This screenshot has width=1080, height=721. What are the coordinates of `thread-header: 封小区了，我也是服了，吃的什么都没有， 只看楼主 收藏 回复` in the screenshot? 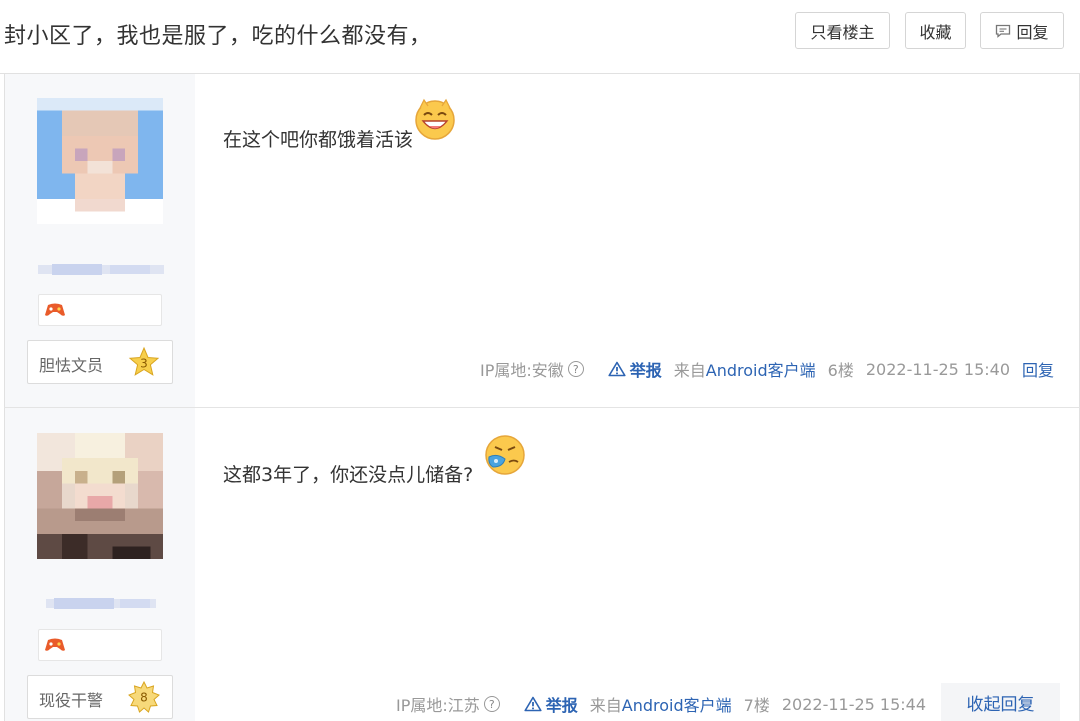 It's located at (540, 37).